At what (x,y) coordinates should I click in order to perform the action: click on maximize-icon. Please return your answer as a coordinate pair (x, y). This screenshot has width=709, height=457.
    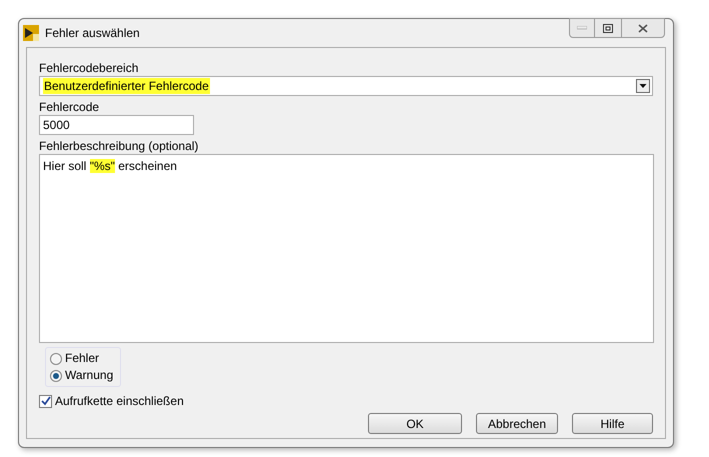
    Looking at the image, I should click on (608, 28).